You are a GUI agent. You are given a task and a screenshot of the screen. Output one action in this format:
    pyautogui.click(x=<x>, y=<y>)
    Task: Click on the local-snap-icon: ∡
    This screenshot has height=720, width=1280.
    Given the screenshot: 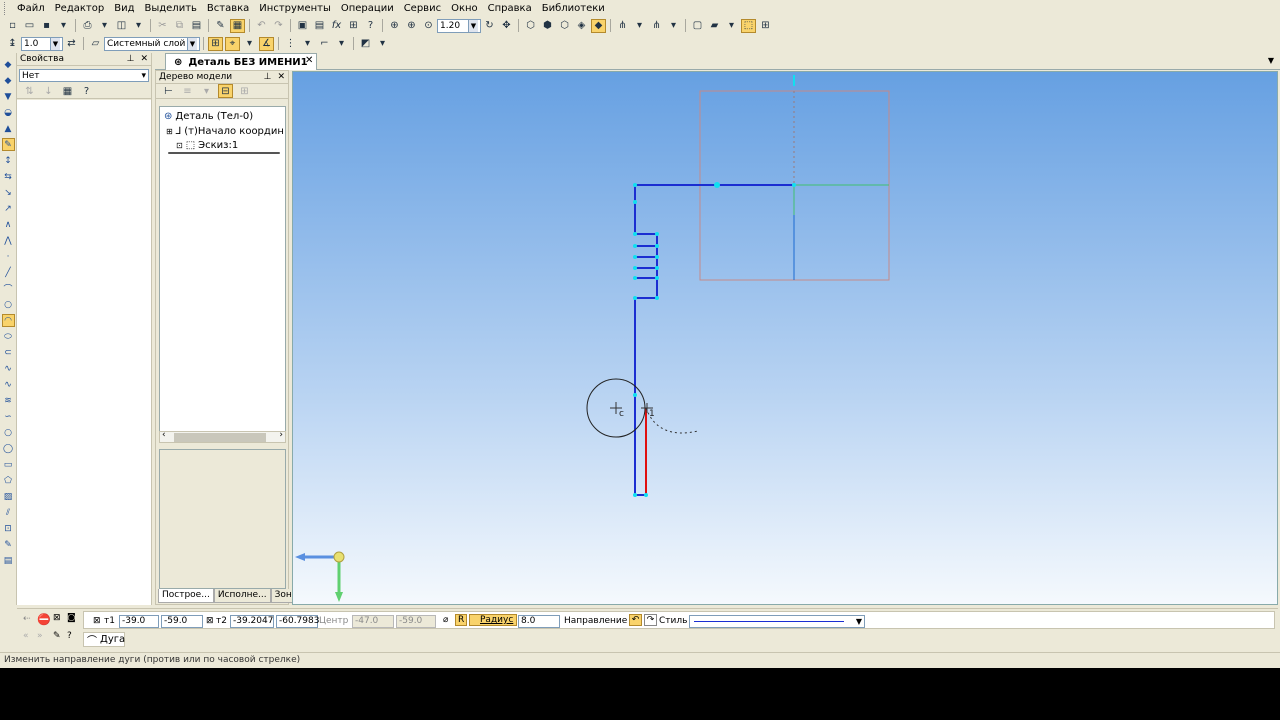 What is the action you would take?
    pyautogui.click(x=266, y=43)
    